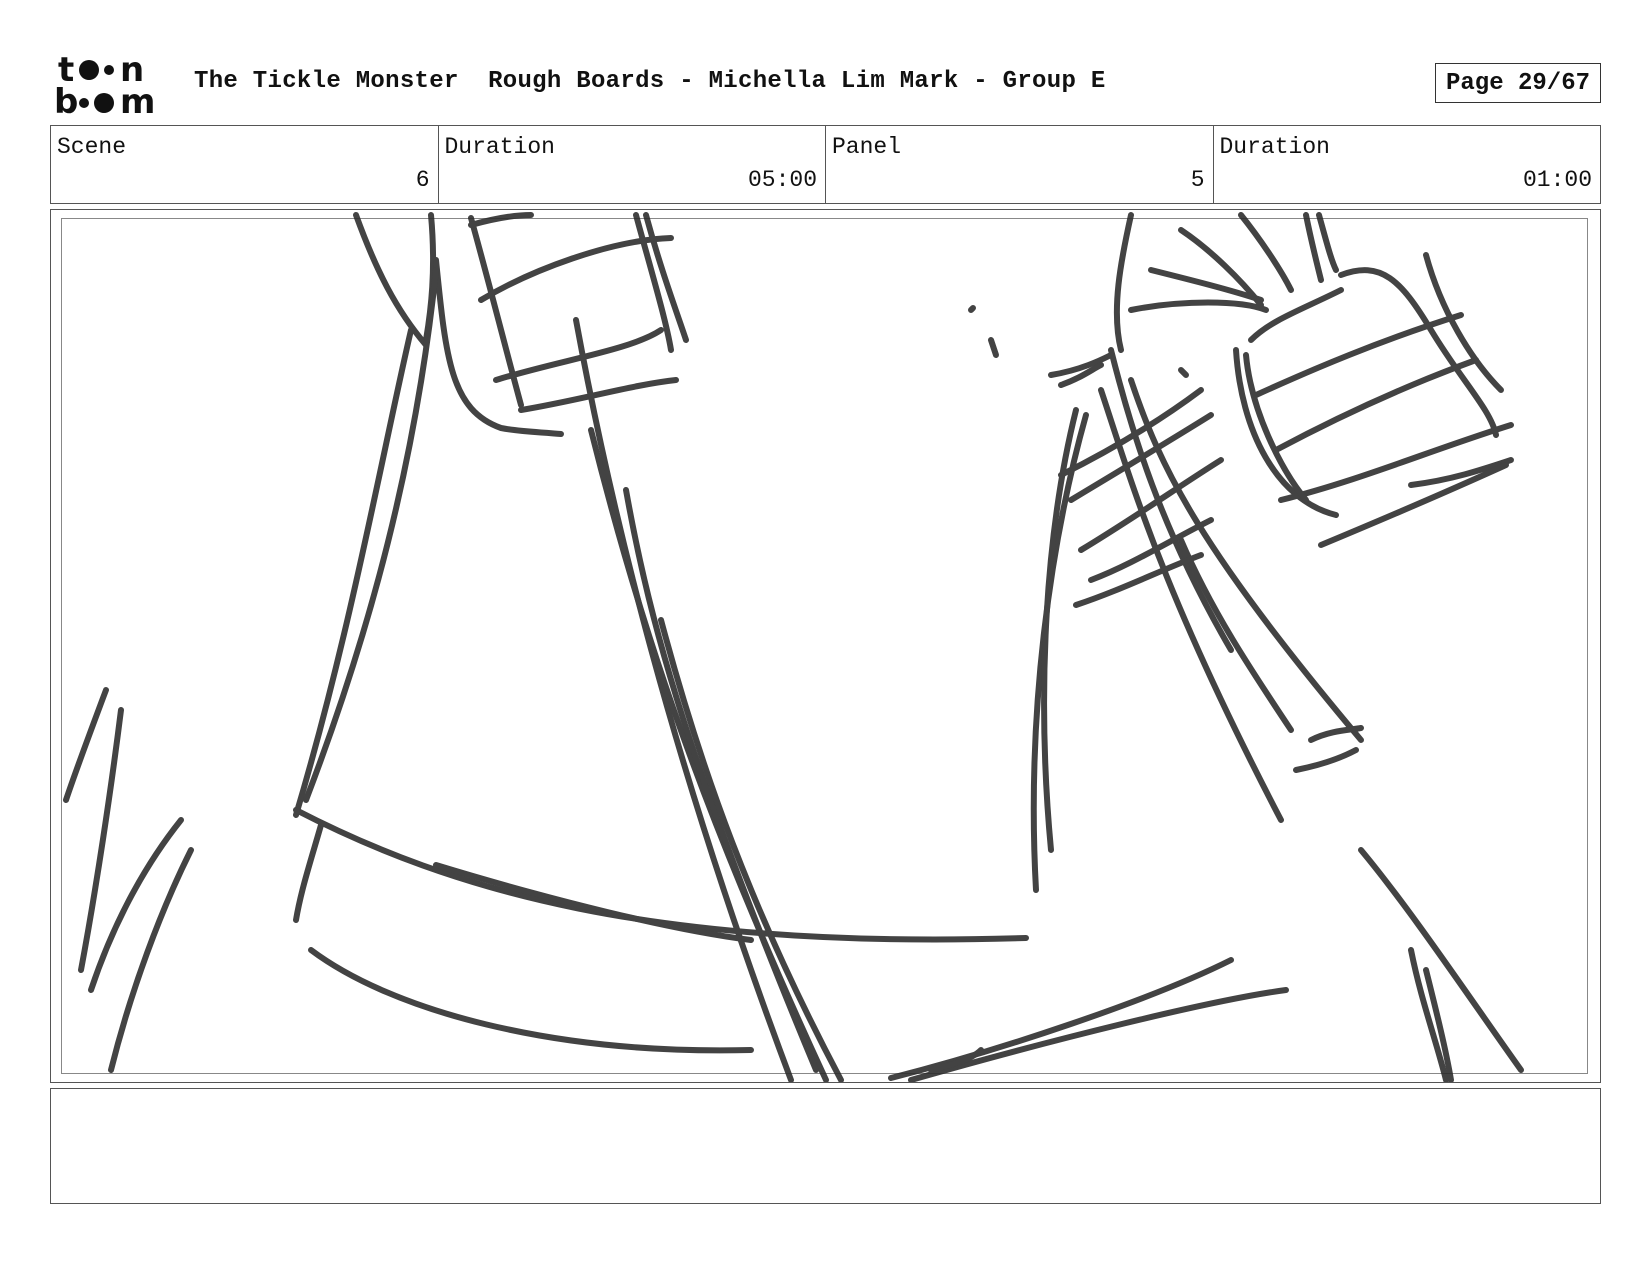  Describe the element at coordinates (92, 147) in the screenshot. I see `scene-label: Scene` at that location.